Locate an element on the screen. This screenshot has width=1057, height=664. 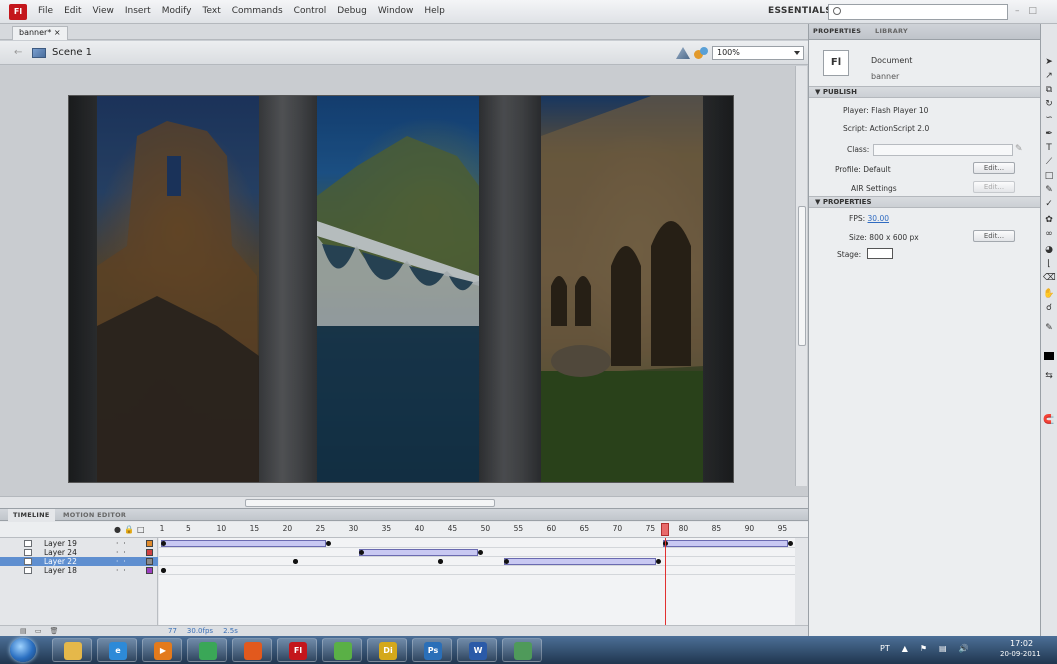
fps-value: 30.00 is located at coordinates (878, 218).